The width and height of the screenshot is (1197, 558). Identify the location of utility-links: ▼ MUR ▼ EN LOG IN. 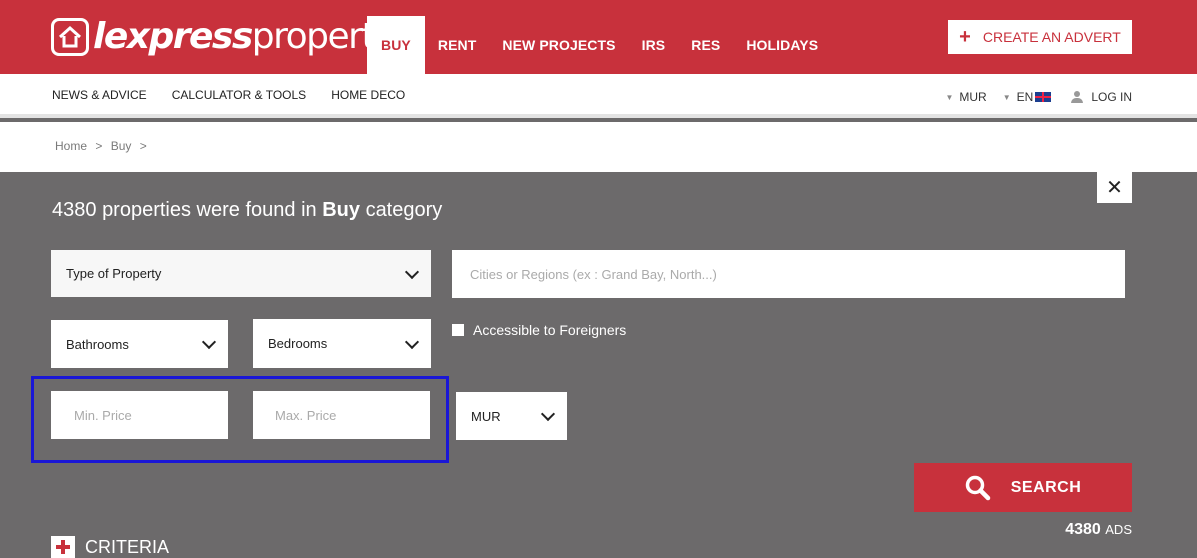
(1030, 97).